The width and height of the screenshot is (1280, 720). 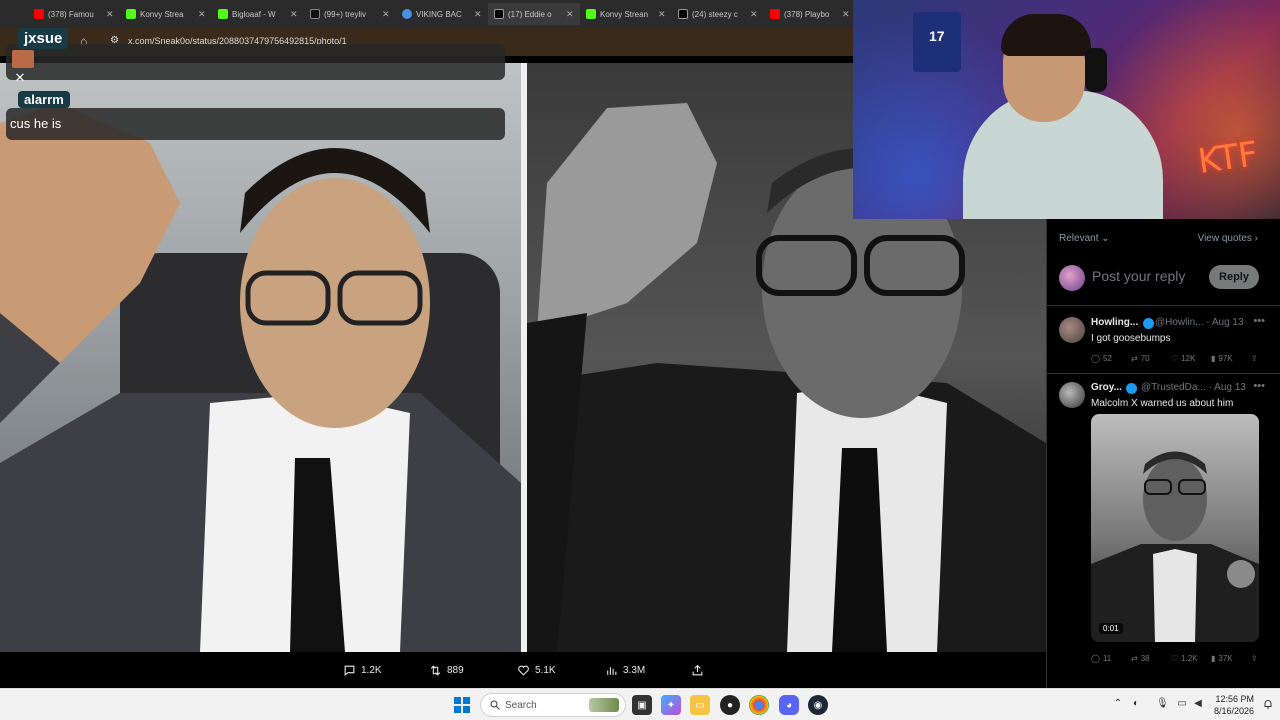 What do you see at coordinates (44, 99) in the screenshot?
I see `chat-username: alarrm` at bounding box center [44, 99].